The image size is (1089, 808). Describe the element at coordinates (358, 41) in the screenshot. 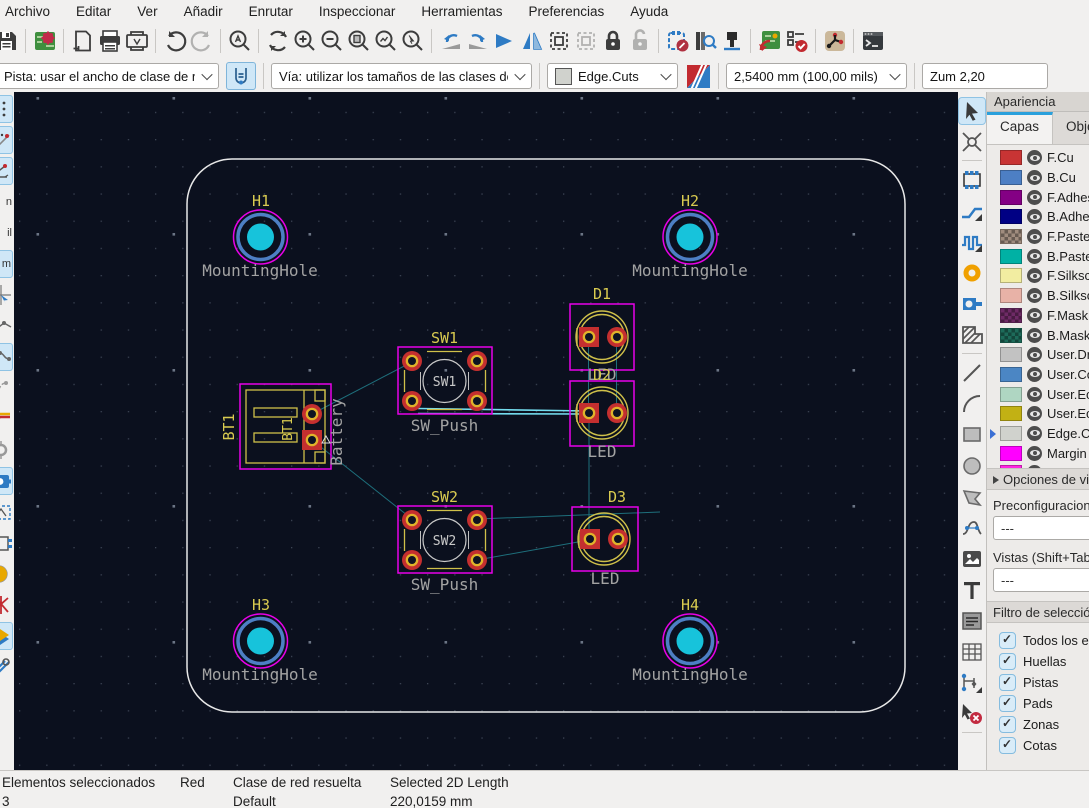

I see `zoom-fit-page-icon` at that location.